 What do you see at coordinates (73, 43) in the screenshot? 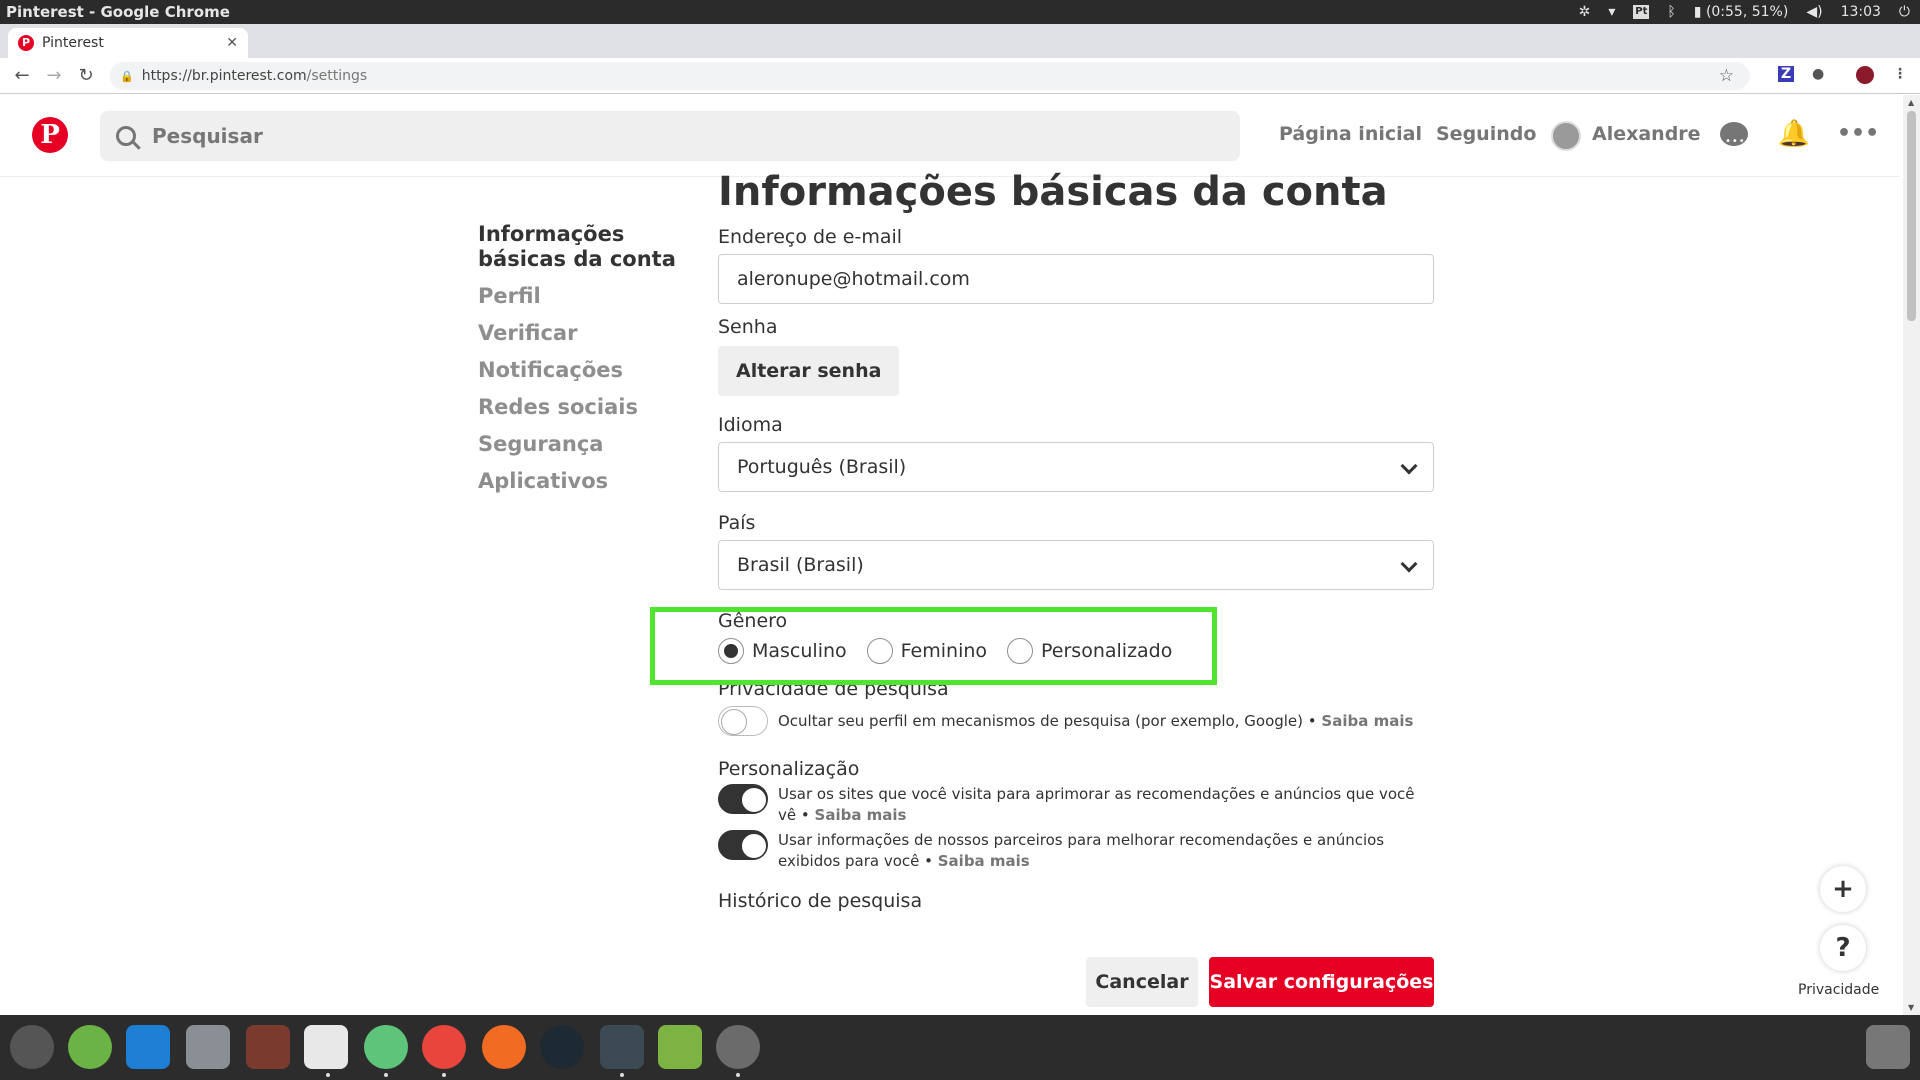
I see `tab-title: Pinterest` at bounding box center [73, 43].